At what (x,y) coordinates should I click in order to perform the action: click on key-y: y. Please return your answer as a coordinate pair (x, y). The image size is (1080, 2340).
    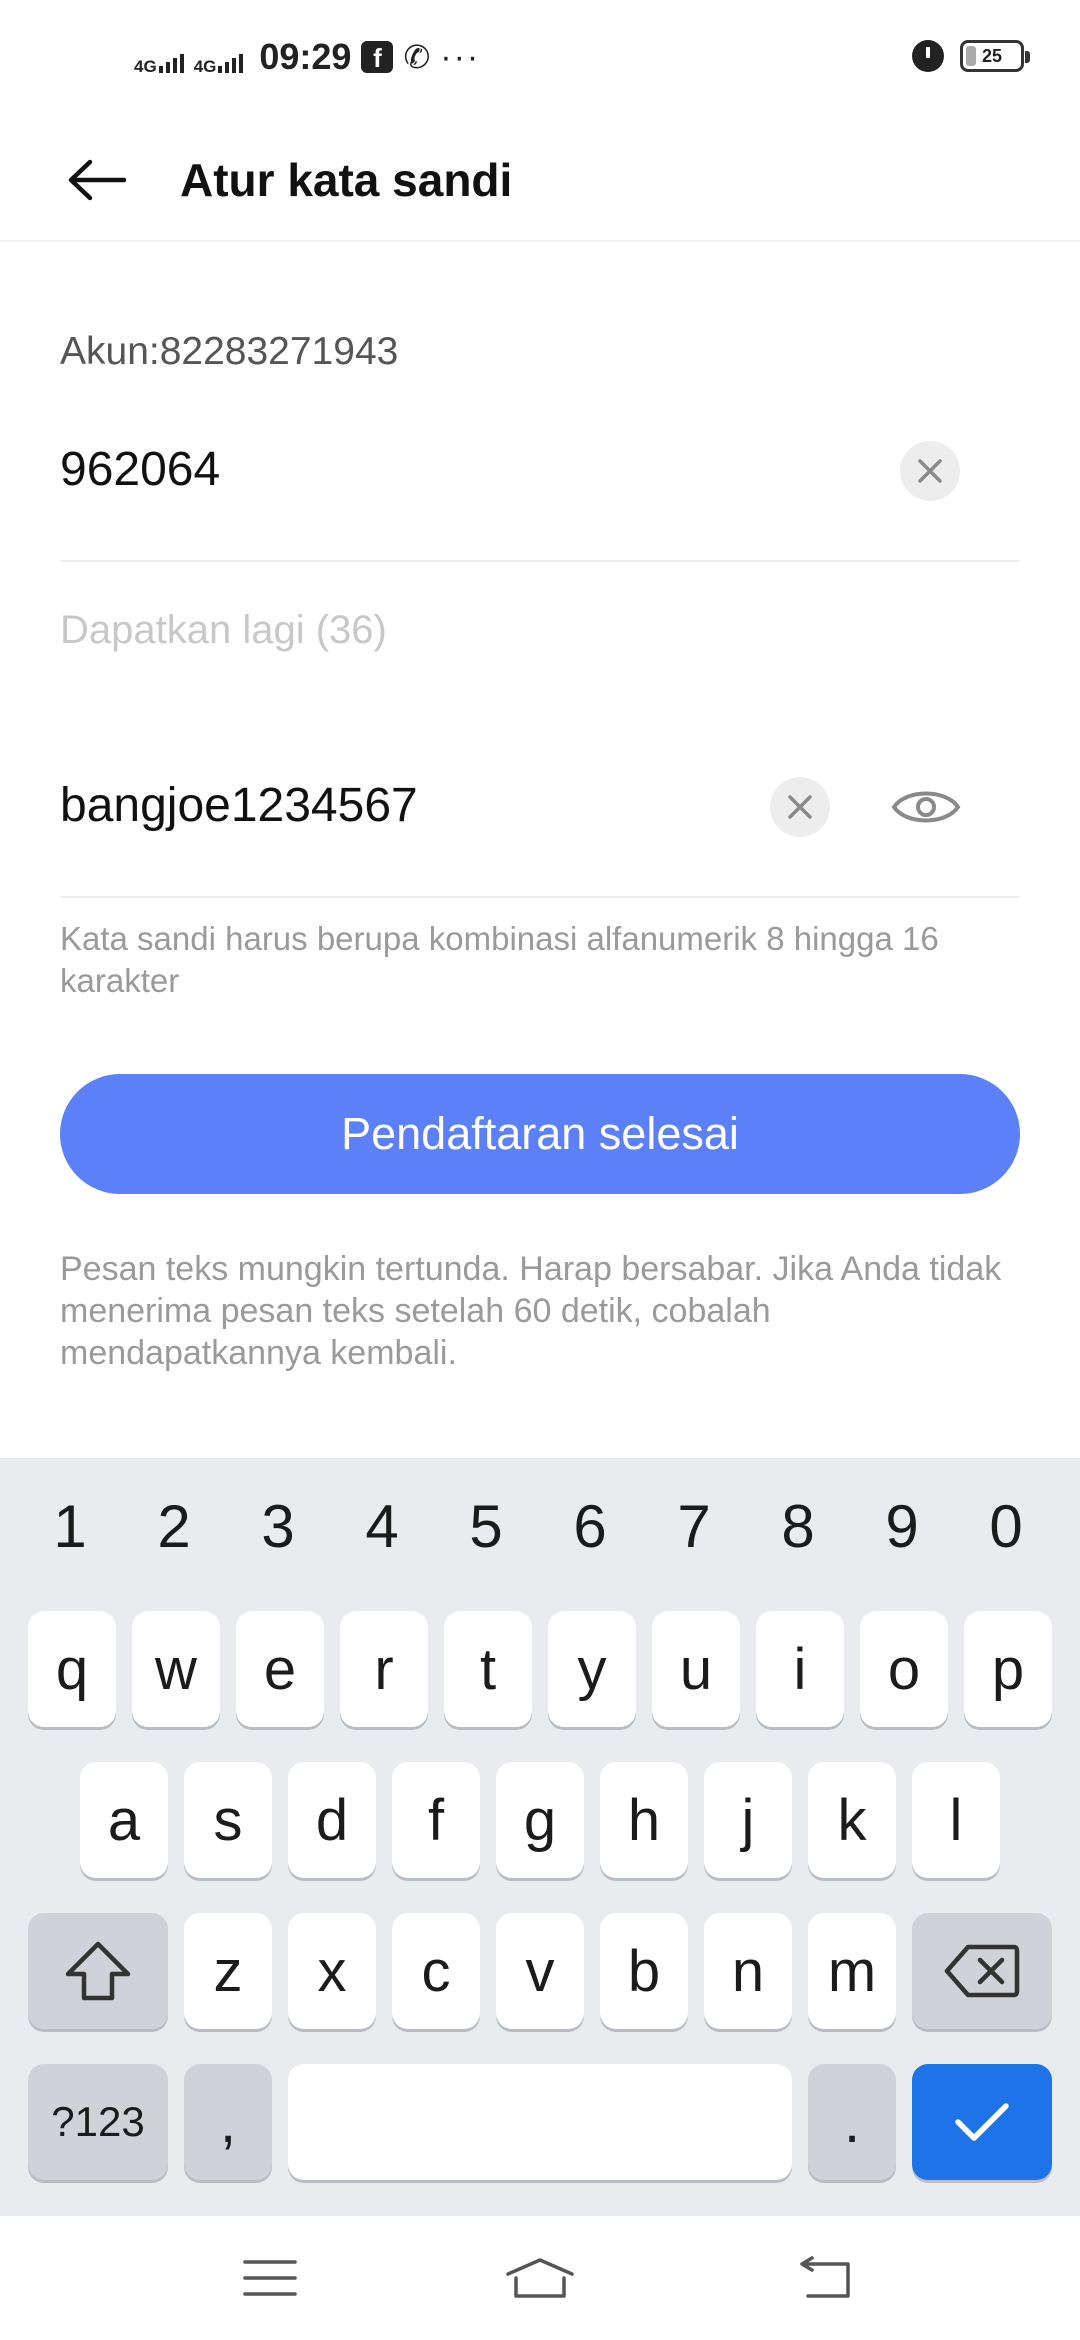
    Looking at the image, I should click on (592, 1669).